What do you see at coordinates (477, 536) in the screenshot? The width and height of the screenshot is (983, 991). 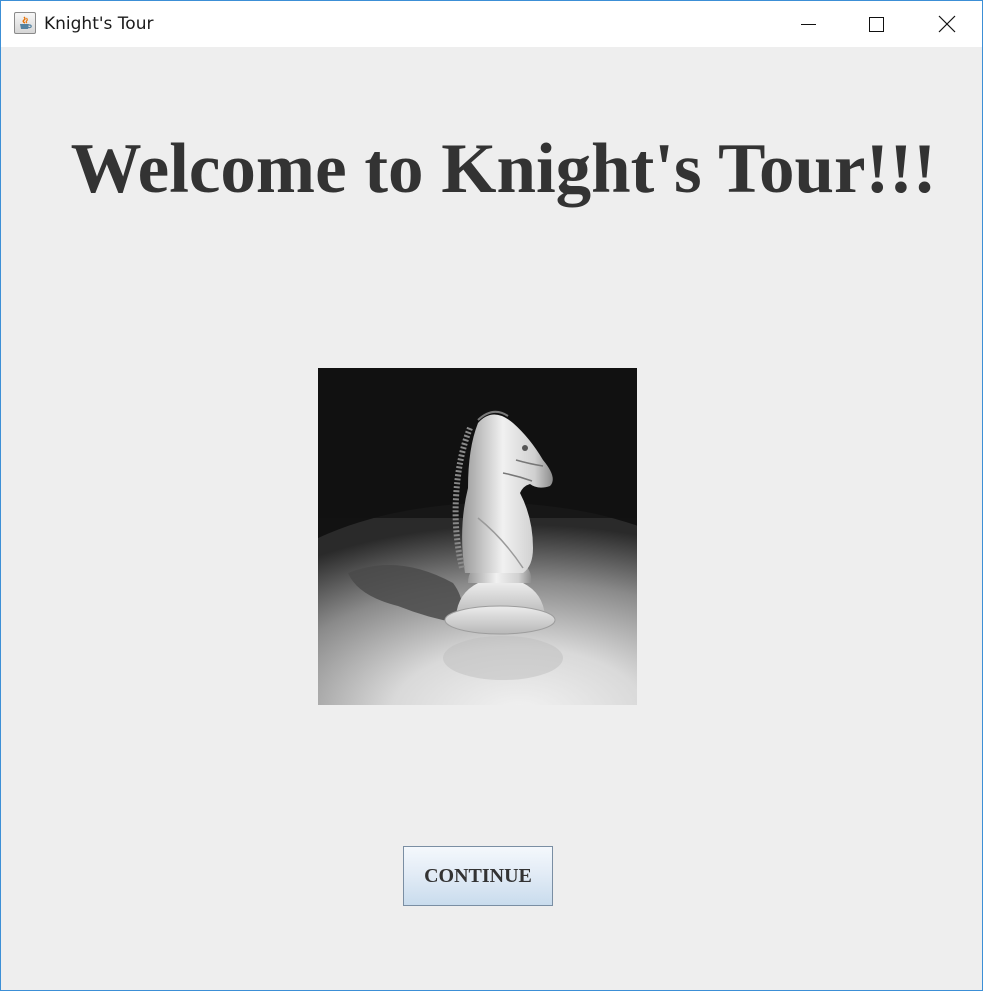 I see `chess-knight-image` at bounding box center [477, 536].